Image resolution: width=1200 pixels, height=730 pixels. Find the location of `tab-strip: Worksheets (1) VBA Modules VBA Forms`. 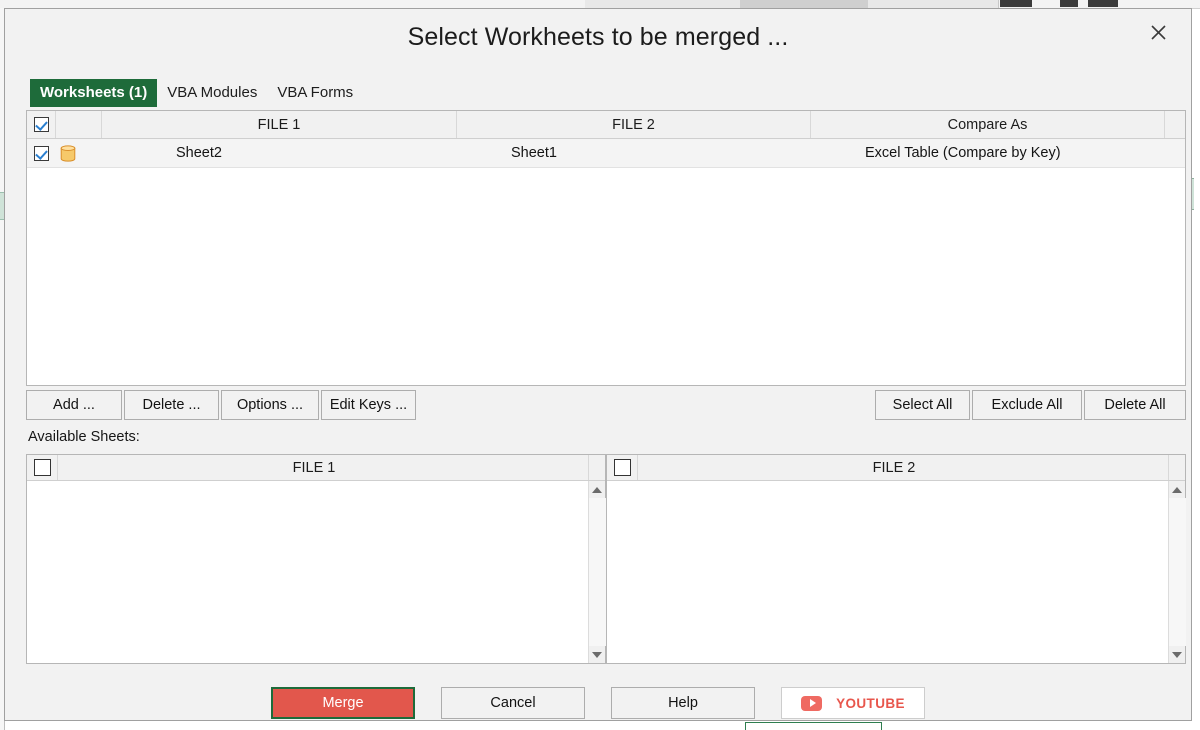

tab-strip: Worksheets (1) VBA Modules VBA Forms is located at coordinates (196, 93).